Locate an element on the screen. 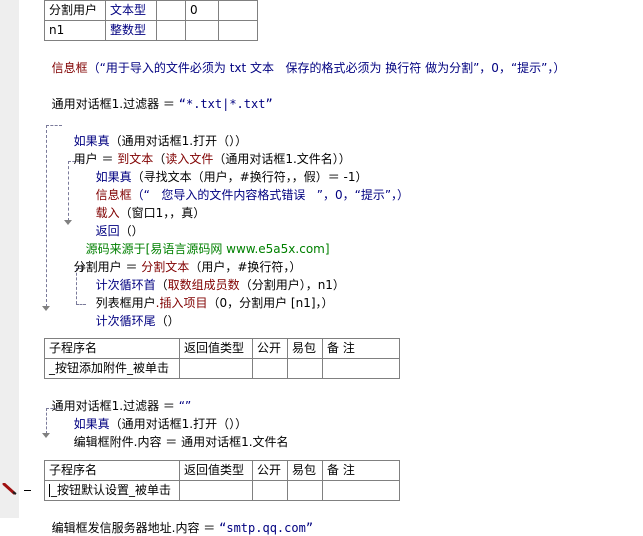 This screenshot has width=643, height=536. subroutine-table: 子程序名 返回值类型 公开 易包 备 注 _按钮添加附件_被单击 is located at coordinates (222, 358).